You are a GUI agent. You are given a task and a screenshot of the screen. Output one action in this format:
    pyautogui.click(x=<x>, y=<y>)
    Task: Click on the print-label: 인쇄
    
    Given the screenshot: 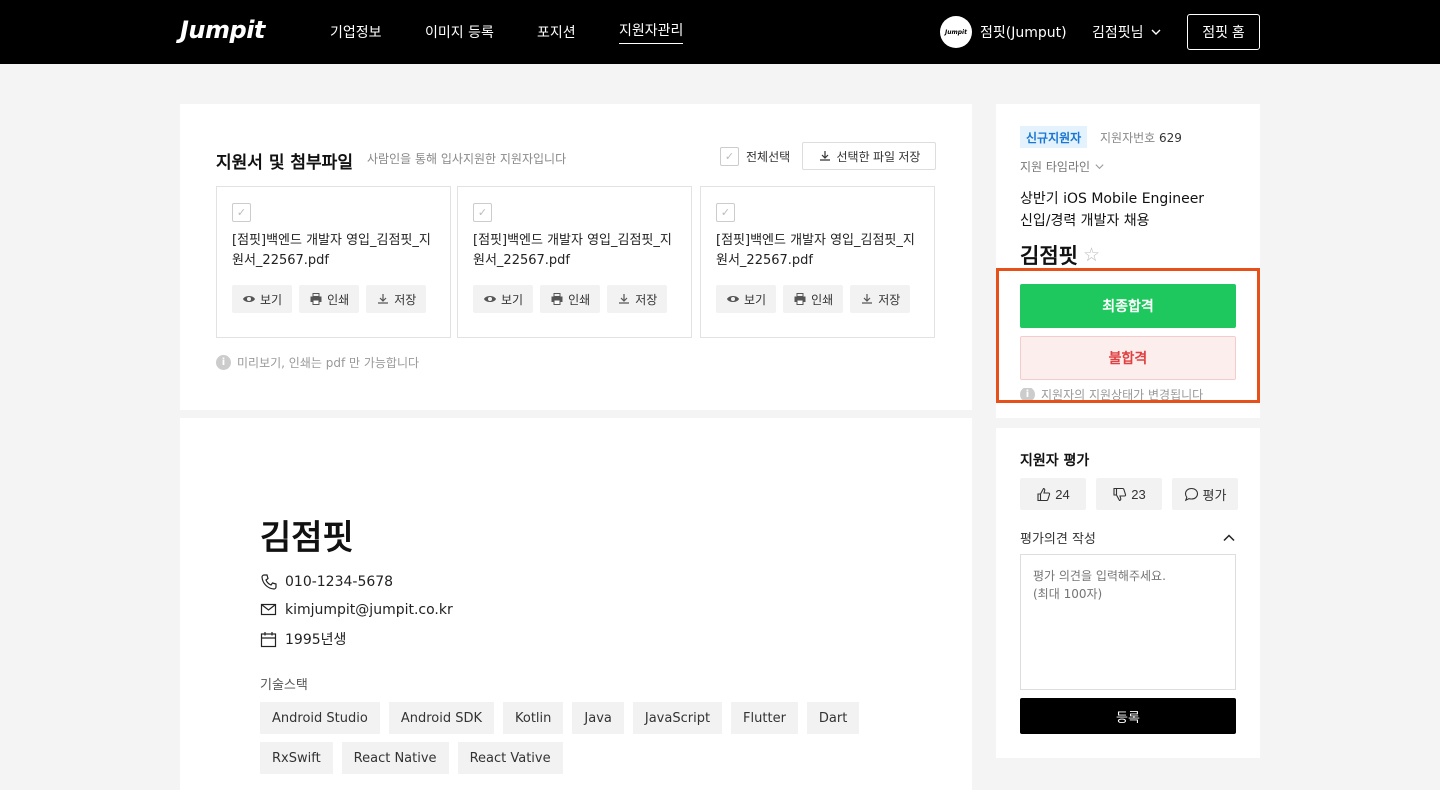 What is the action you would take?
    pyautogui.click(x=579, y=299)
    